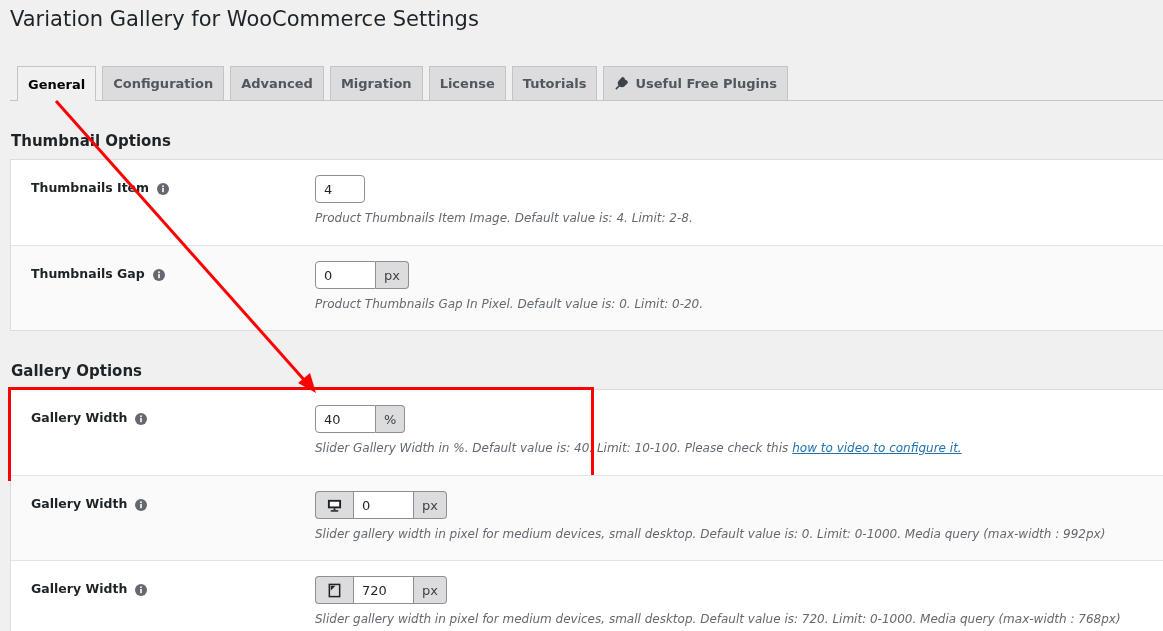  Describe the element at coordinates (57, 83) in the screenshot. I see `tab: General` at that location.